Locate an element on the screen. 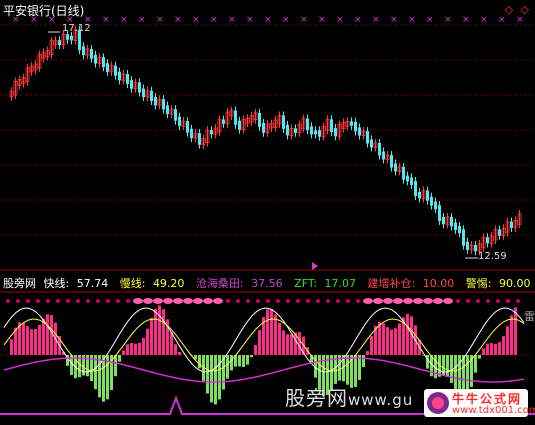 The height and width of the screenshot is (425, 535). price-high-label: 17.12 is located at coordinates (76, 28).